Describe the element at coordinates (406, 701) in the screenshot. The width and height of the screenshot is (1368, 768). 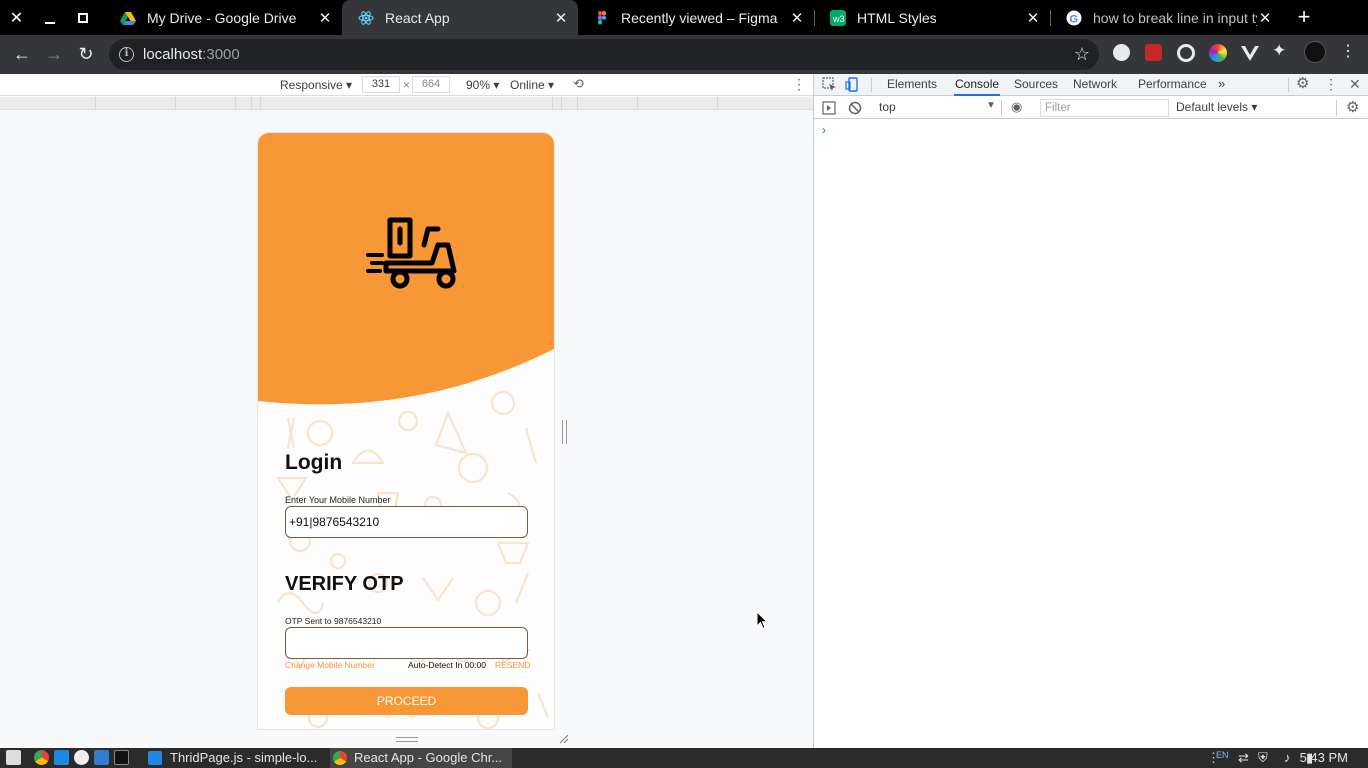
I see `proceed-button: PROCEED` at that location.